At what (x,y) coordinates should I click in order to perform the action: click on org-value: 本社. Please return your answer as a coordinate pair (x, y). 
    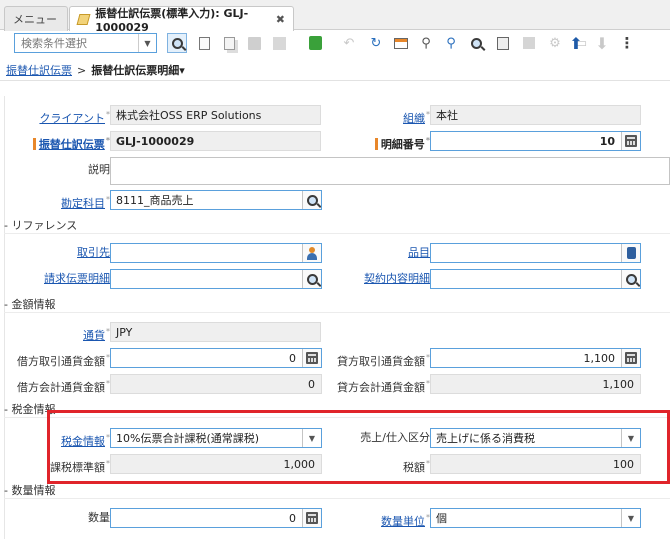
    Looking at the image, I should click on (447, 115).